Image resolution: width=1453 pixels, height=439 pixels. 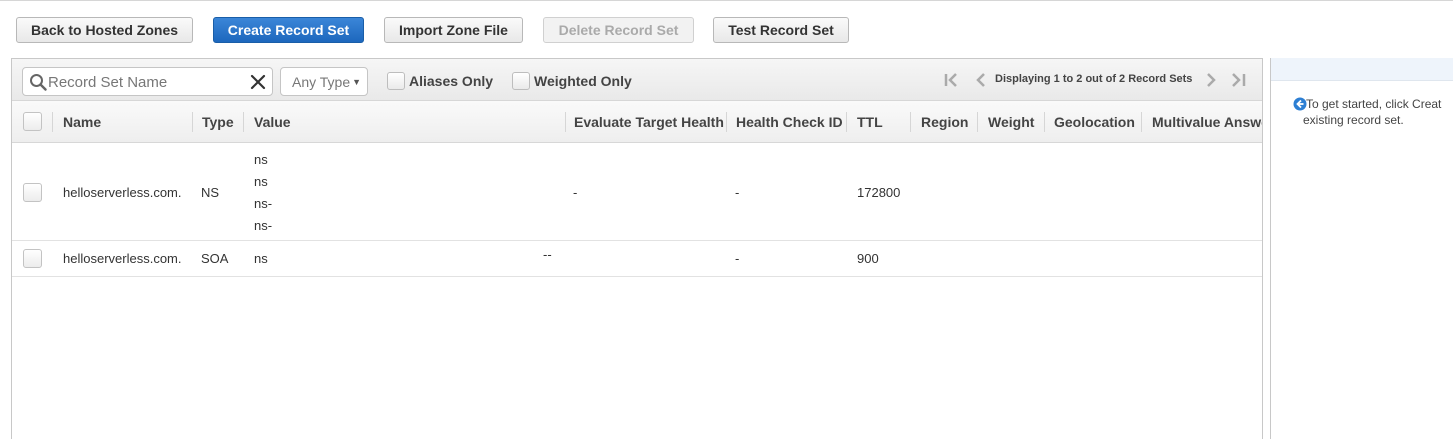 What do you see at coordinates (210, 192) in the screenshot?
I see `record-type: NS` at bounding box center [210, 192].